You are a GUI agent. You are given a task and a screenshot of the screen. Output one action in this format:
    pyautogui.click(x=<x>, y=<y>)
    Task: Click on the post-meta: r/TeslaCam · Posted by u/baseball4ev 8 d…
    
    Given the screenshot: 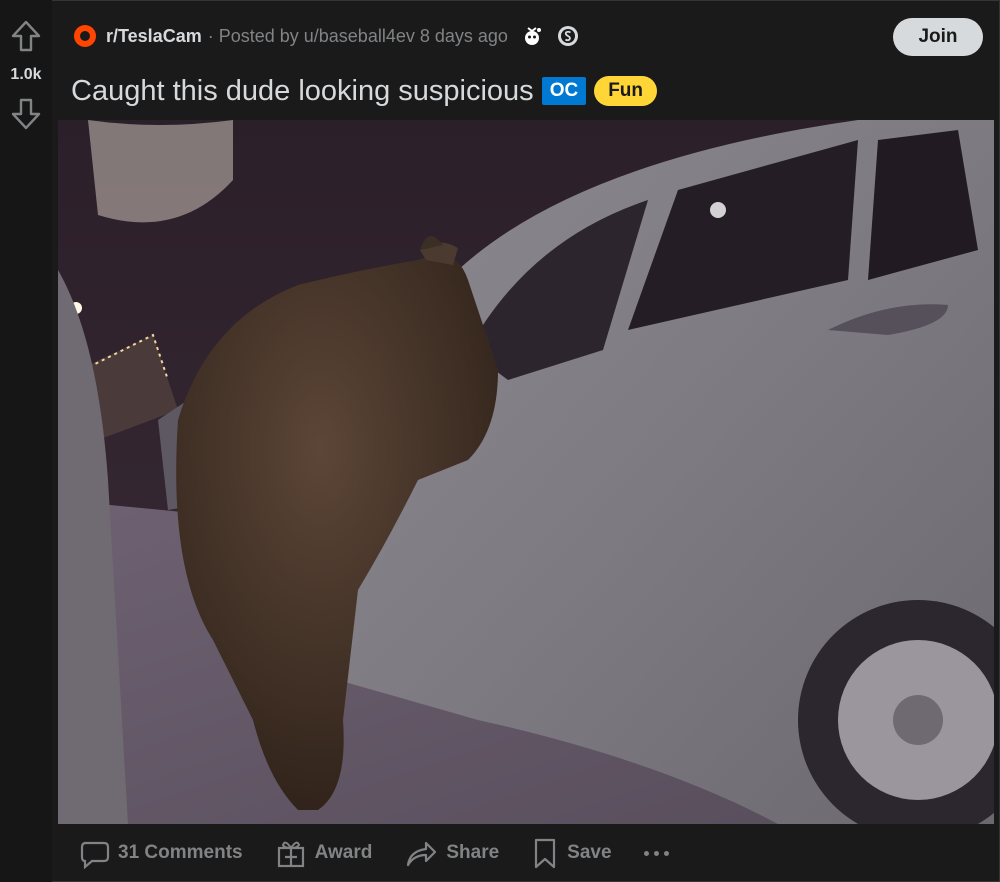 What is the action you would take?
    pyautogui.click(x=327, y=36)
    